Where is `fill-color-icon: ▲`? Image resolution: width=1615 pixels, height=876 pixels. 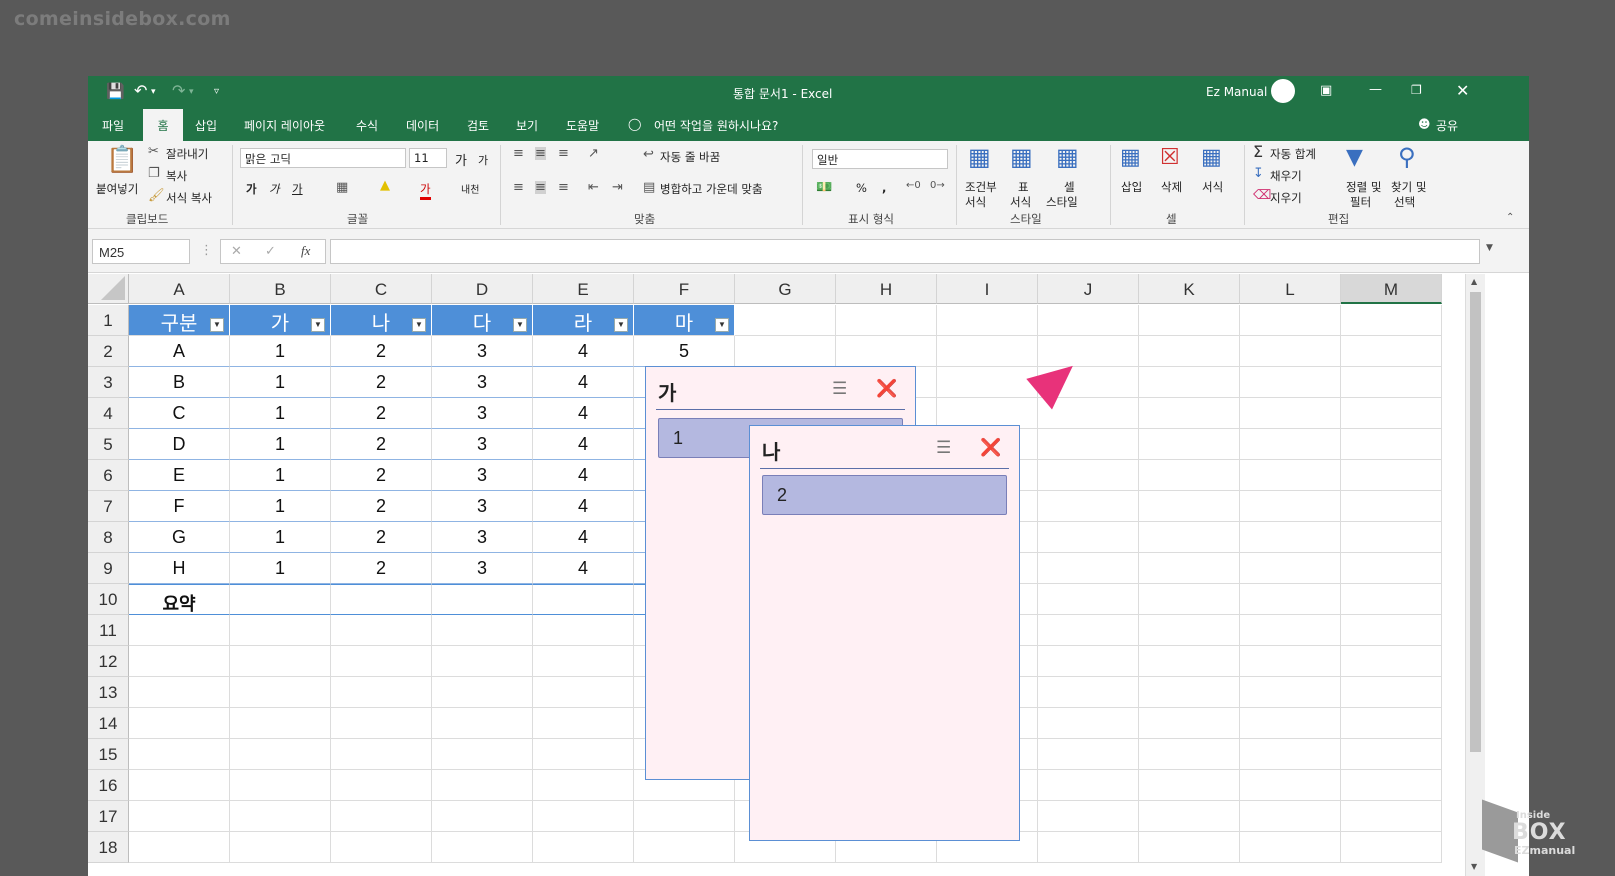
fill-color-icon: ▲ is located at coordinates (385, 185).